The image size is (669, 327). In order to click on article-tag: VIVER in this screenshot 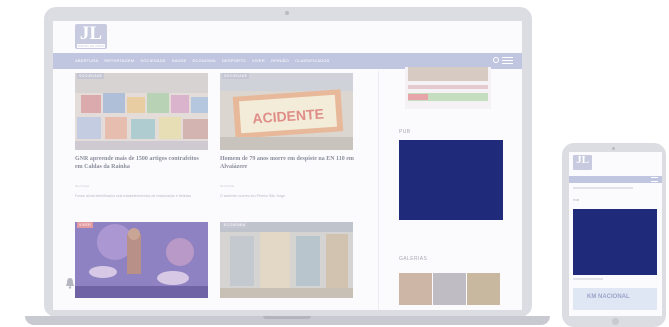, I will do `click(85, 225)`.